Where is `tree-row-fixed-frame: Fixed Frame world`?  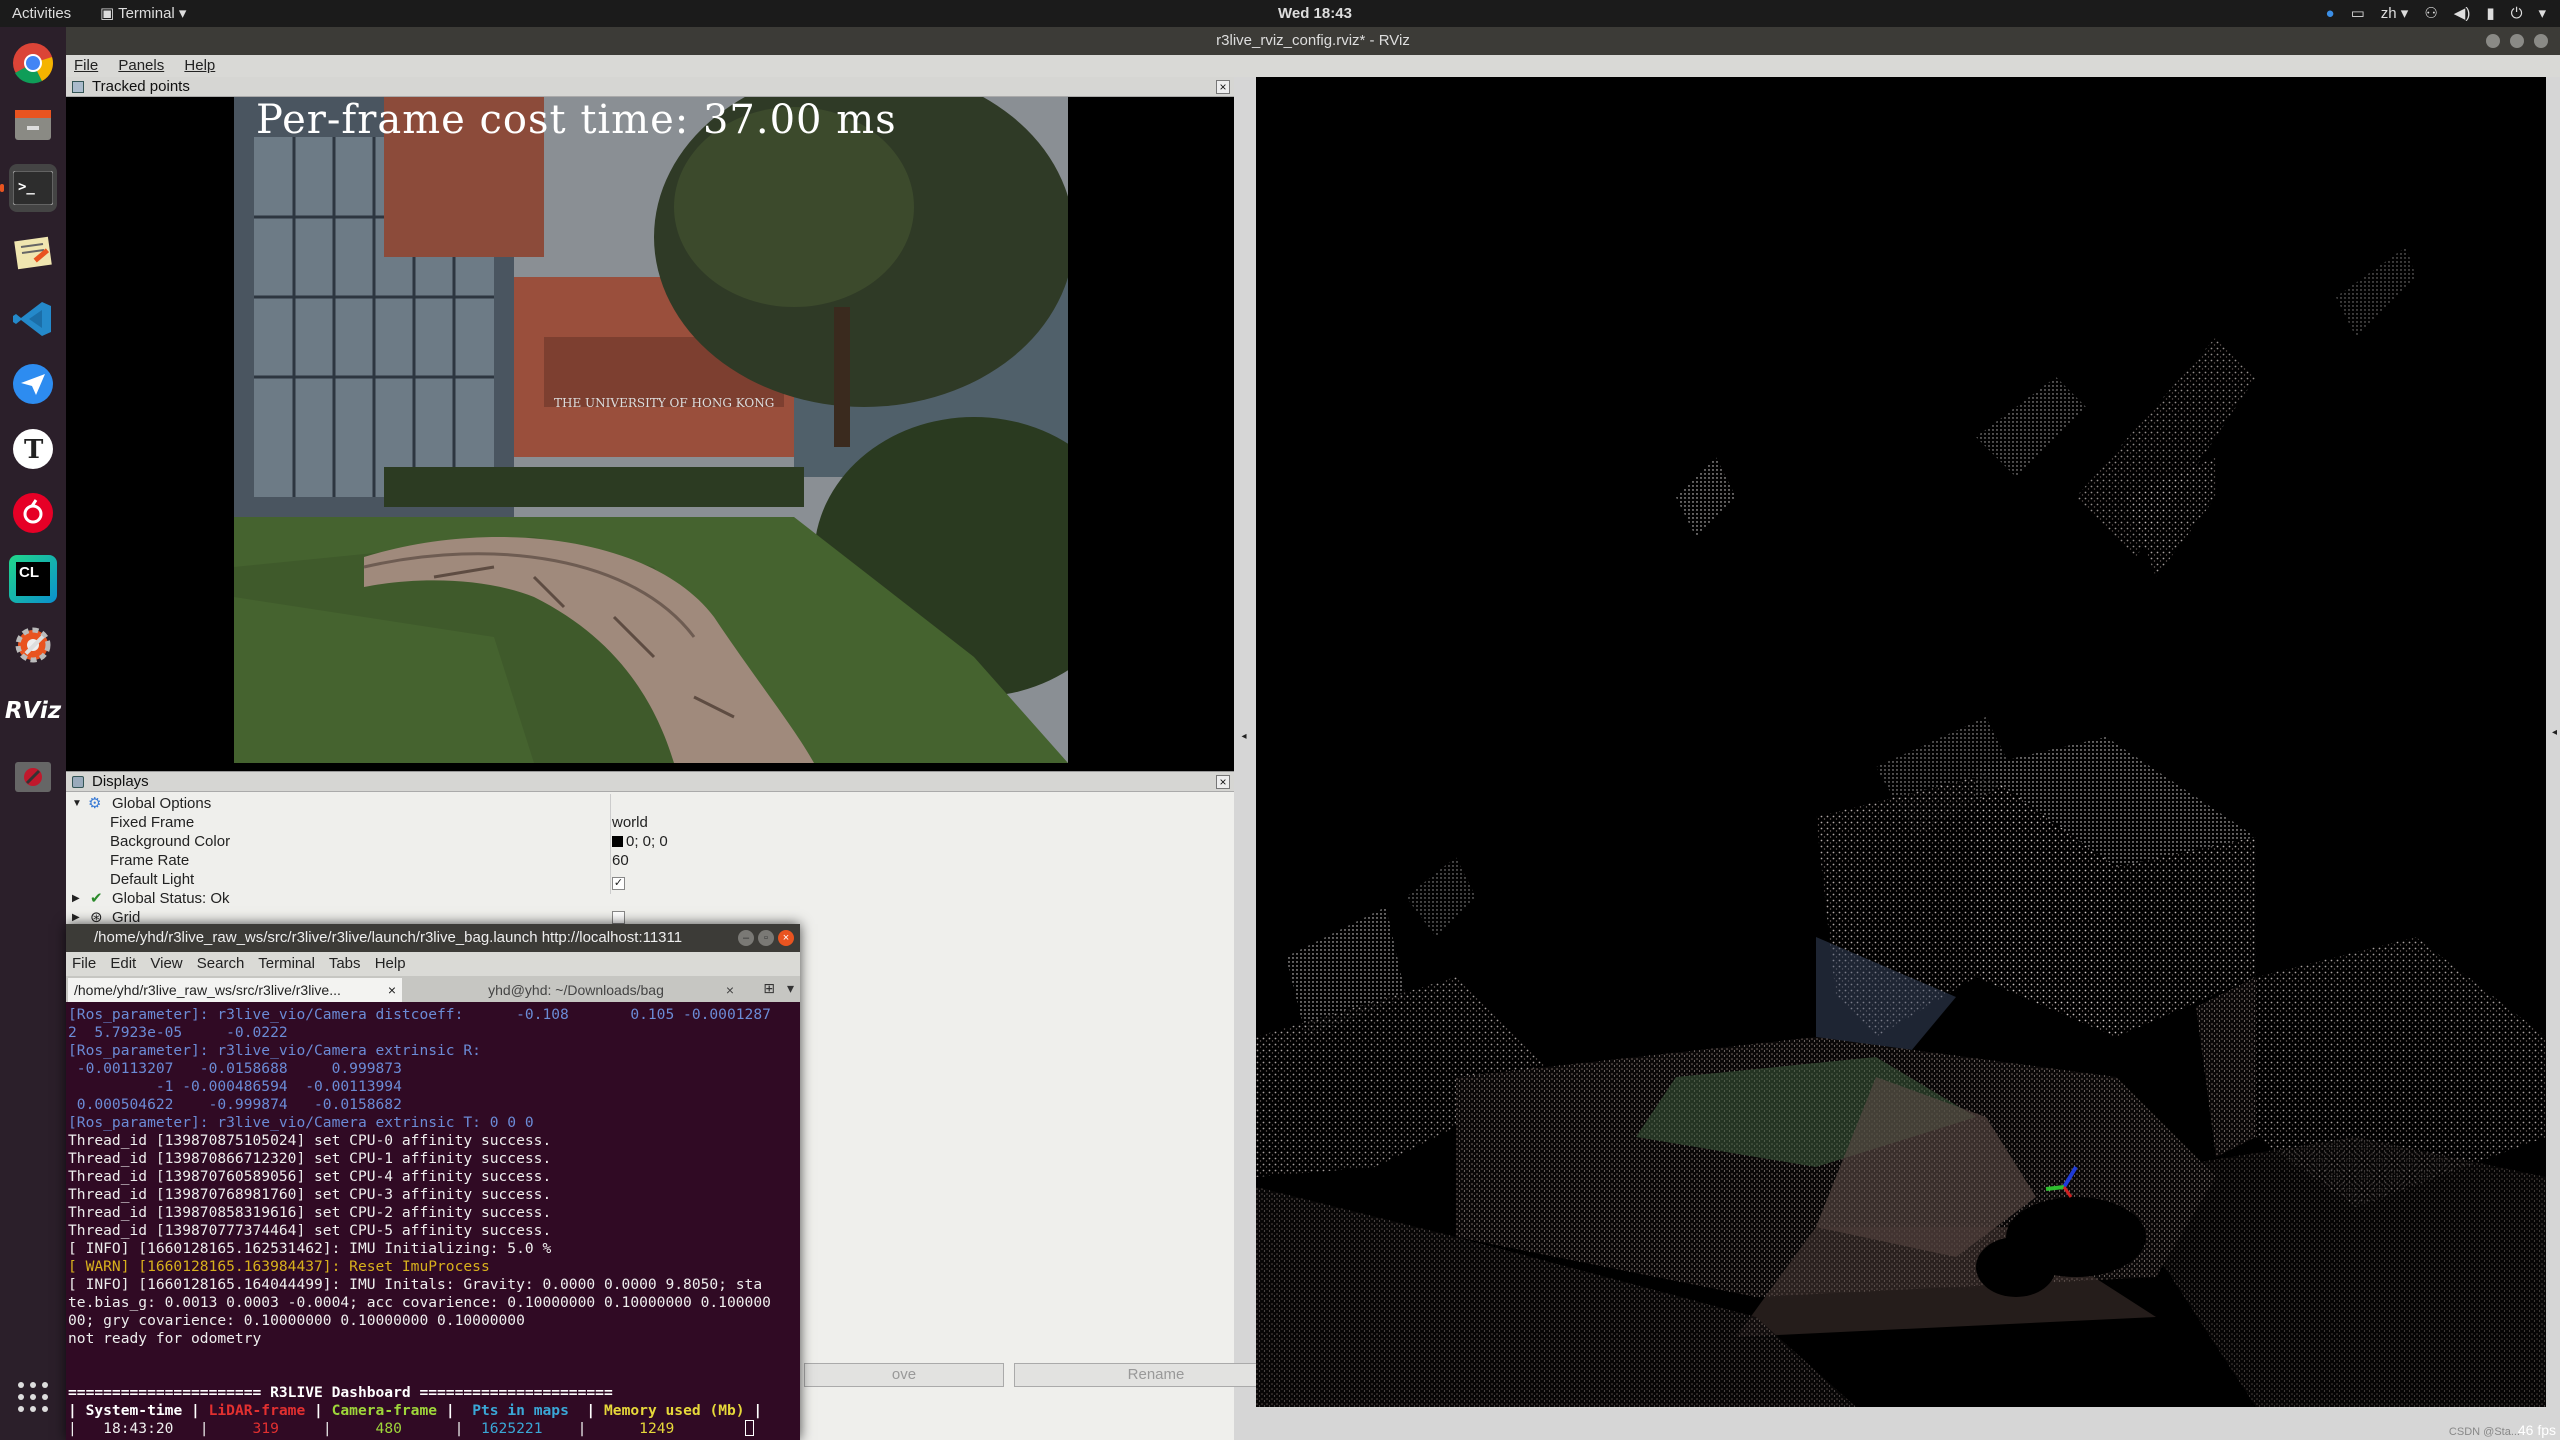 tree-row-fixed-frame: Fixed Frame world is located at coordinates (650, 822).